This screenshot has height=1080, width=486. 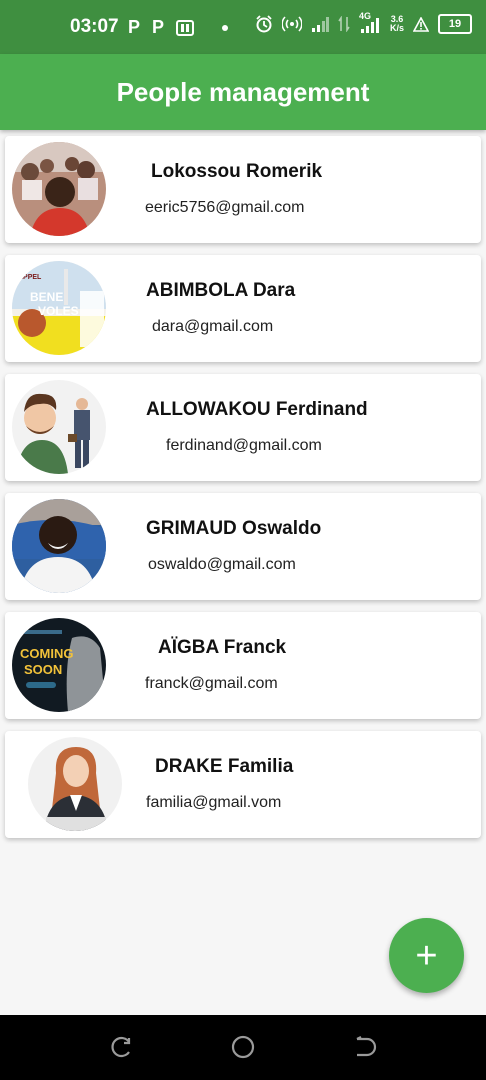 What do you see at coordinates (94, 26) in the screenshot?
I see `status-time: 03:07` at bounding box center [94, 26].